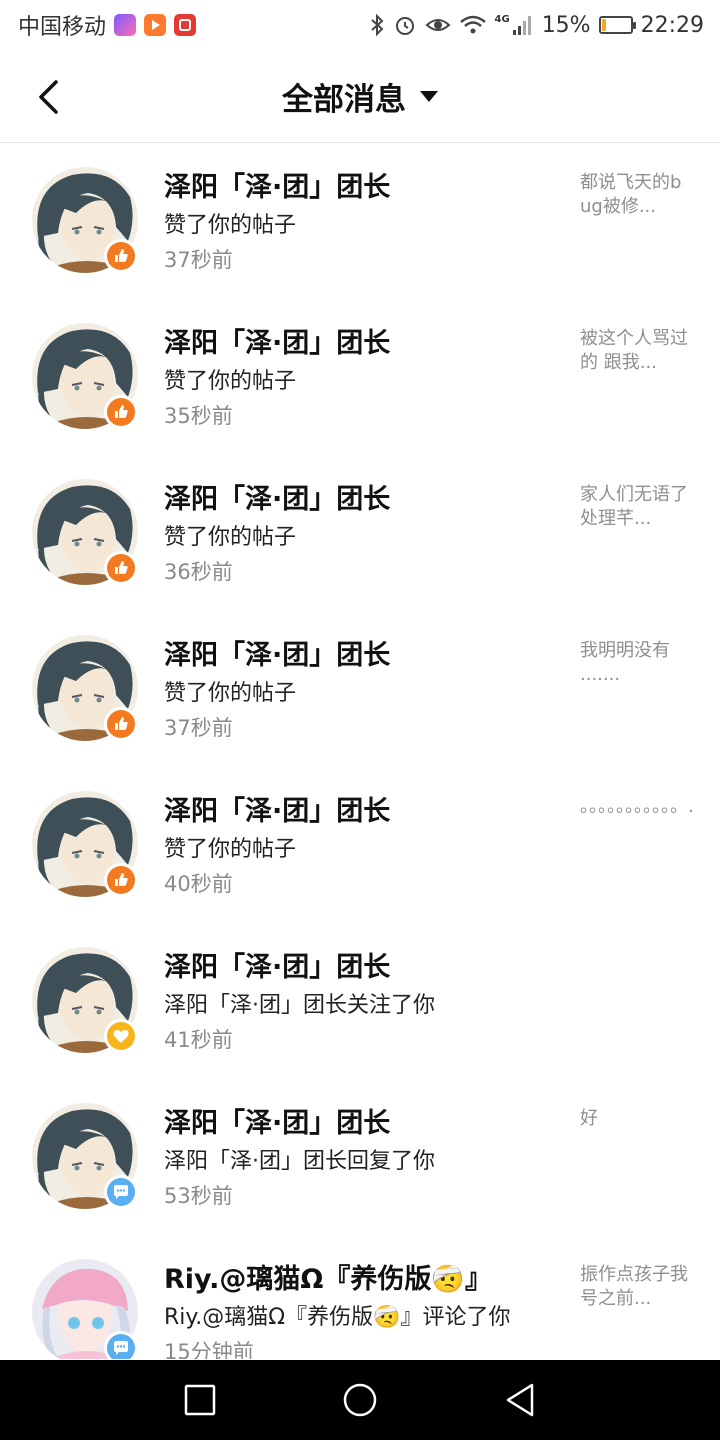 This screenshot has height=1440, width=720. I want to click on message-time: 53秒前, so click(198, 1196).